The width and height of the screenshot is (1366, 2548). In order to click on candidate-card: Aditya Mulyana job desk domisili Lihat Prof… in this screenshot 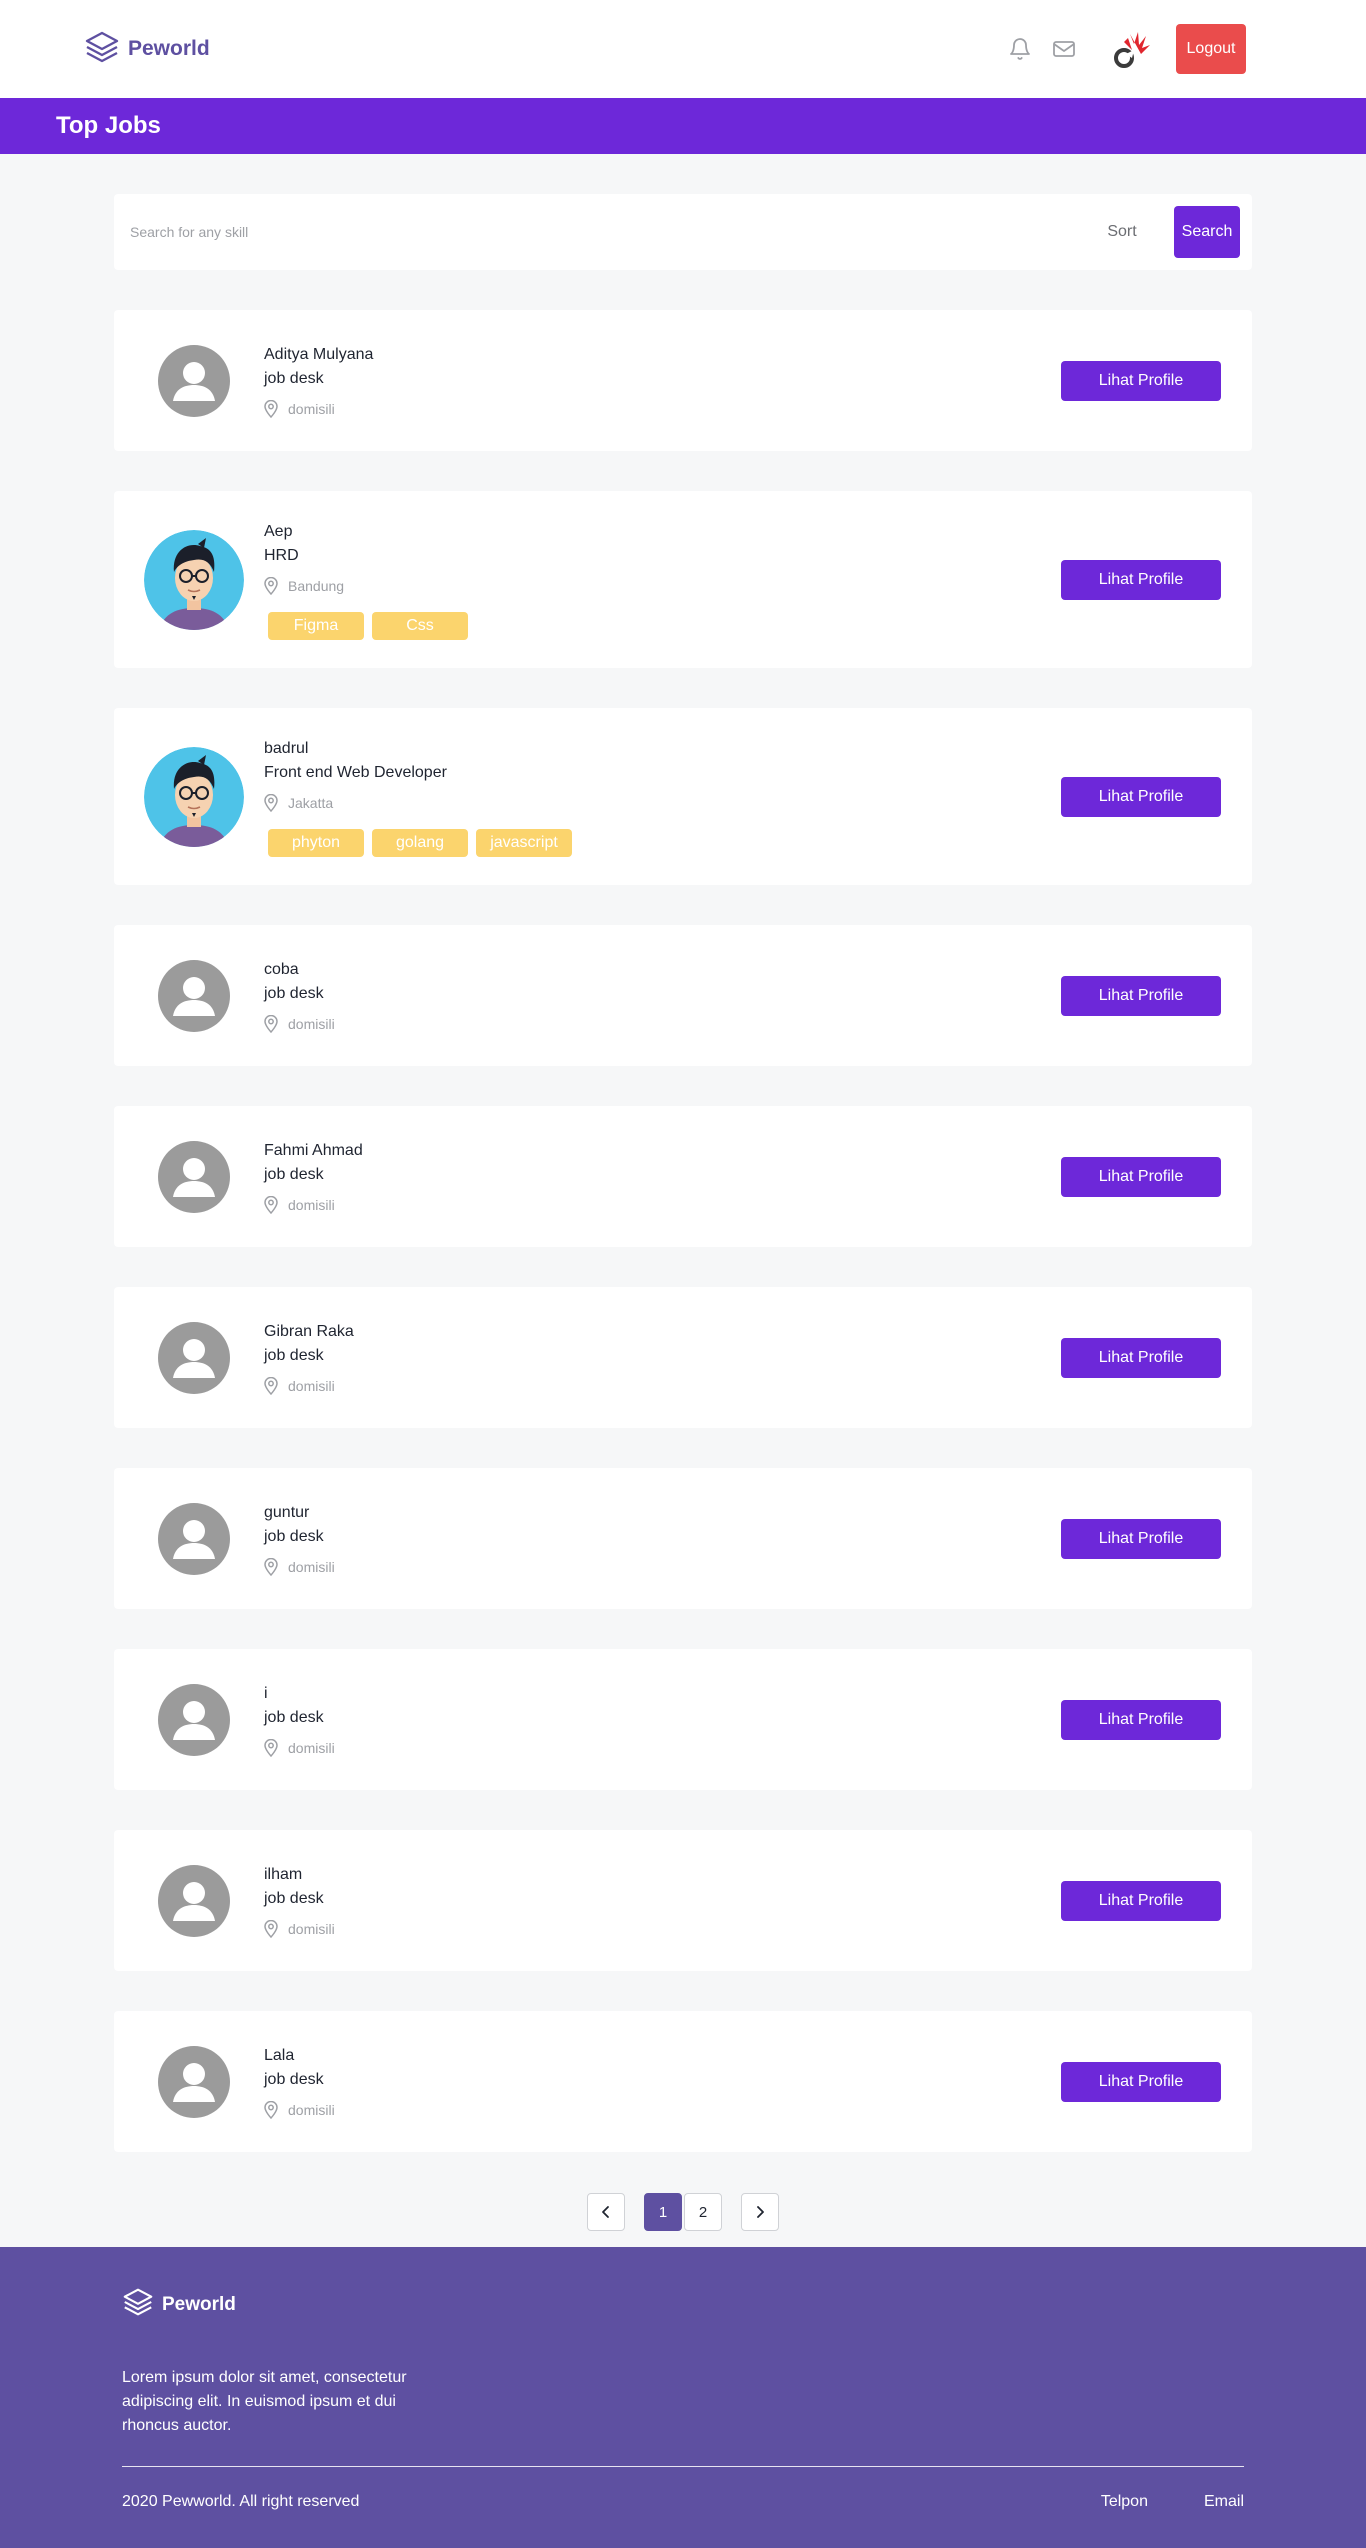, I will do `click(683, 380)`.